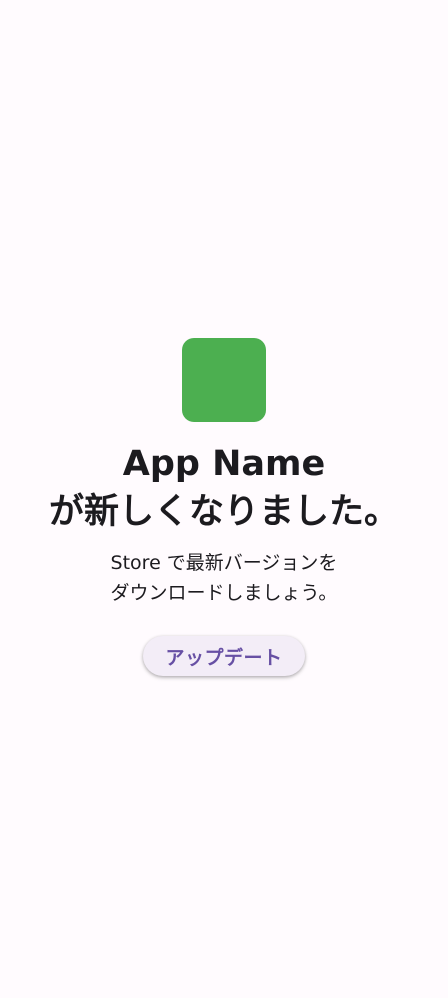  I want to click on update-message: Store で最新バージョンを ダウンロードしましょう。, so click(224, 578).